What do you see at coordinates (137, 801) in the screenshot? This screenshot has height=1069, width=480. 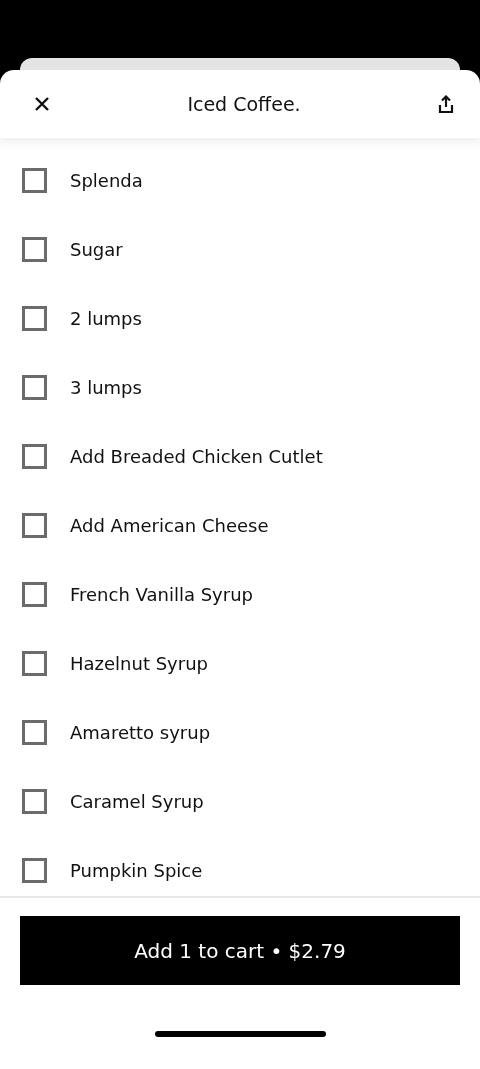 I see `option-label: Caramel Syrup` at bounding box center [137, 801].